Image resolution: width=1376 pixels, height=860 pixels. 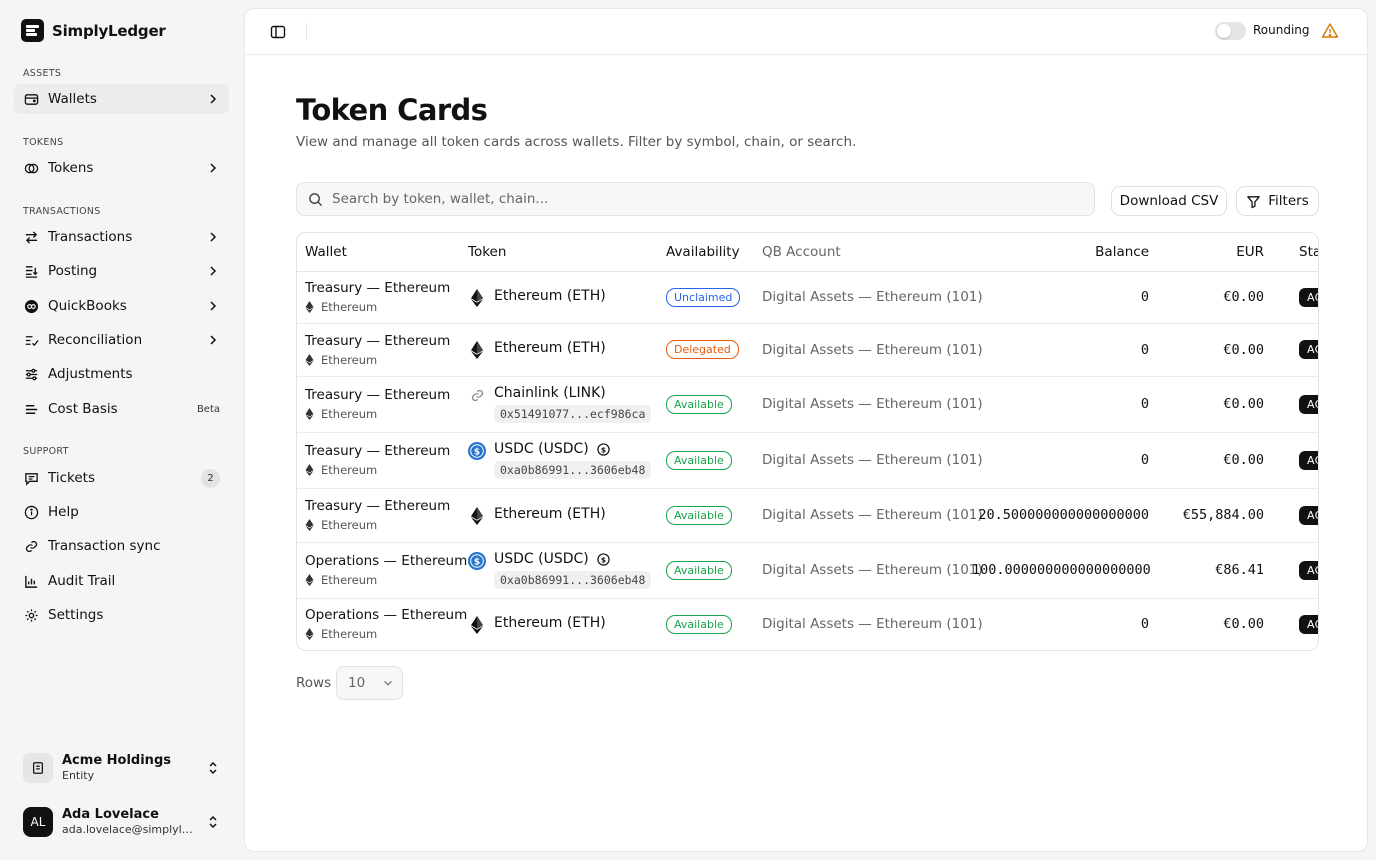 I want to click on column-header-eur: EUR, so click(x=1214, y=252).